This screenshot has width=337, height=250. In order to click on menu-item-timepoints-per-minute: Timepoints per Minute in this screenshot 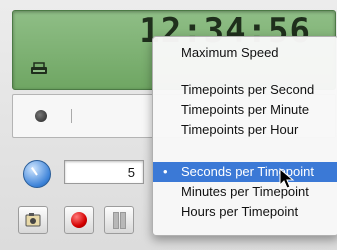, I will do `click(245, 110)`.